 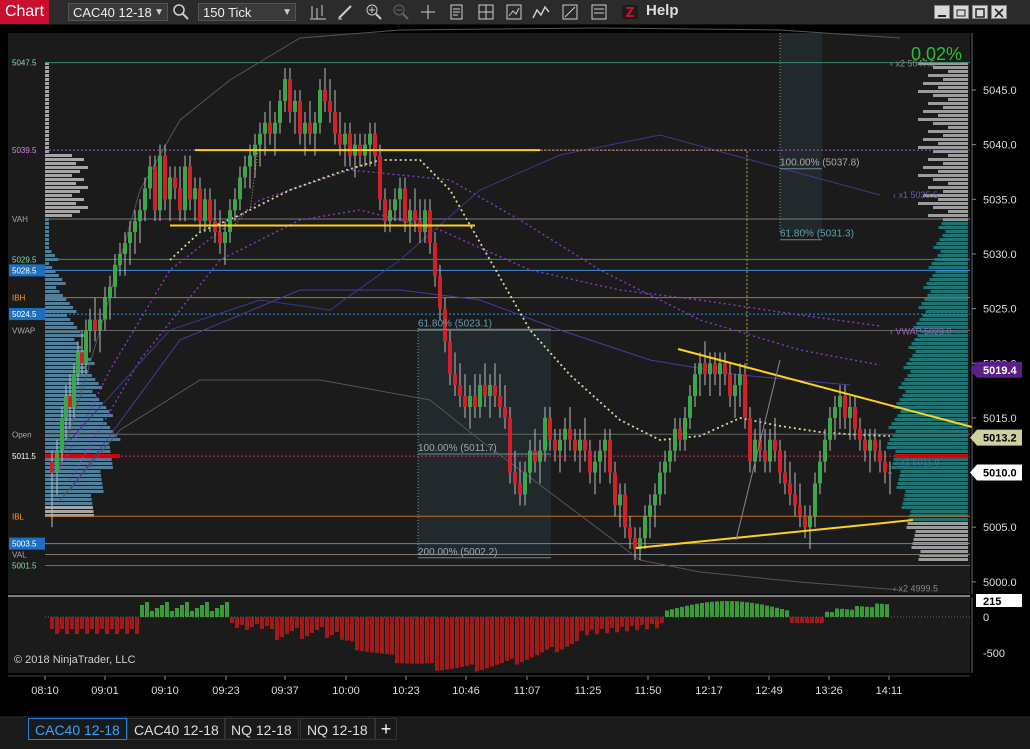 I want to click on chart-trader-icon, so click(x=514, y=12).